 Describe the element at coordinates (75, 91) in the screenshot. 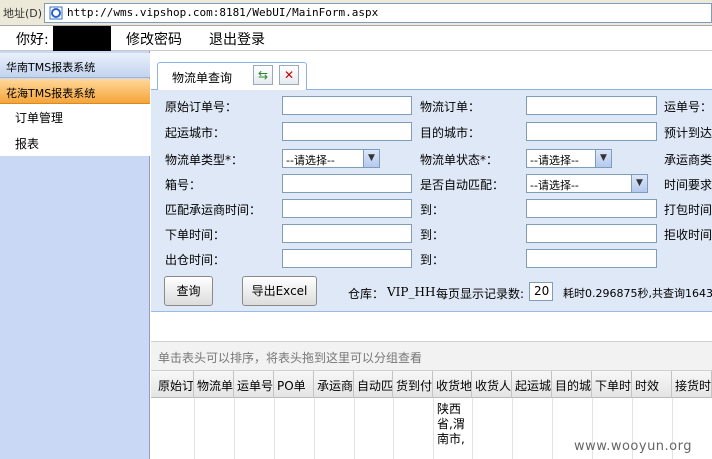

I see `sidebar-header-huahai: 花海TMS报表系统` at that location.